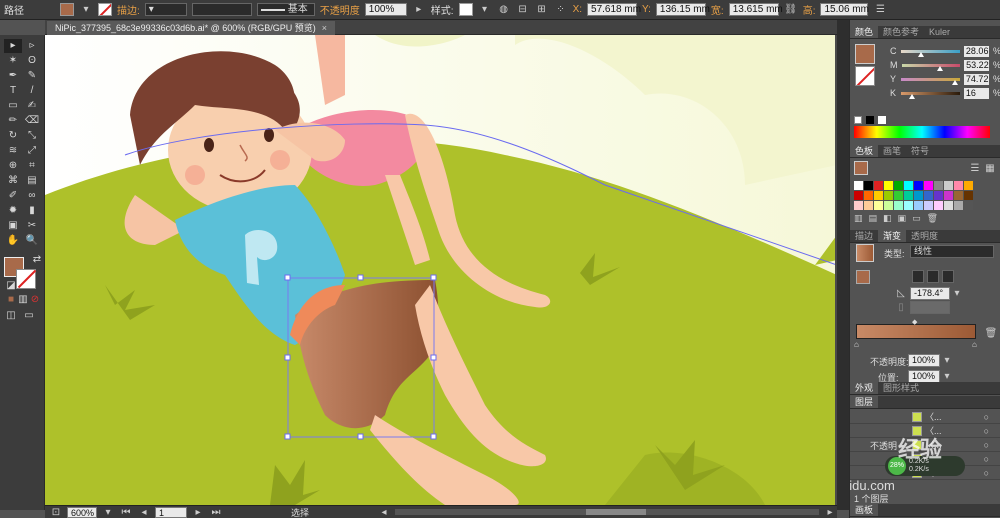 This screenshot has height=518, width=1000. I want to click on link-icon: ⛓, so click(791, 10).